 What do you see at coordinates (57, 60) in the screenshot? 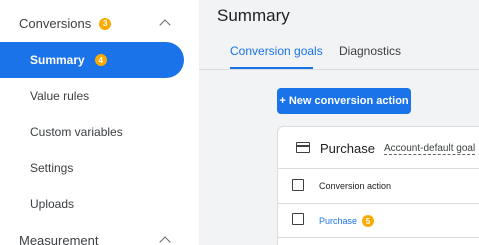
I see `sidebar-item-label: Summary` at bounding box center [57, 60].